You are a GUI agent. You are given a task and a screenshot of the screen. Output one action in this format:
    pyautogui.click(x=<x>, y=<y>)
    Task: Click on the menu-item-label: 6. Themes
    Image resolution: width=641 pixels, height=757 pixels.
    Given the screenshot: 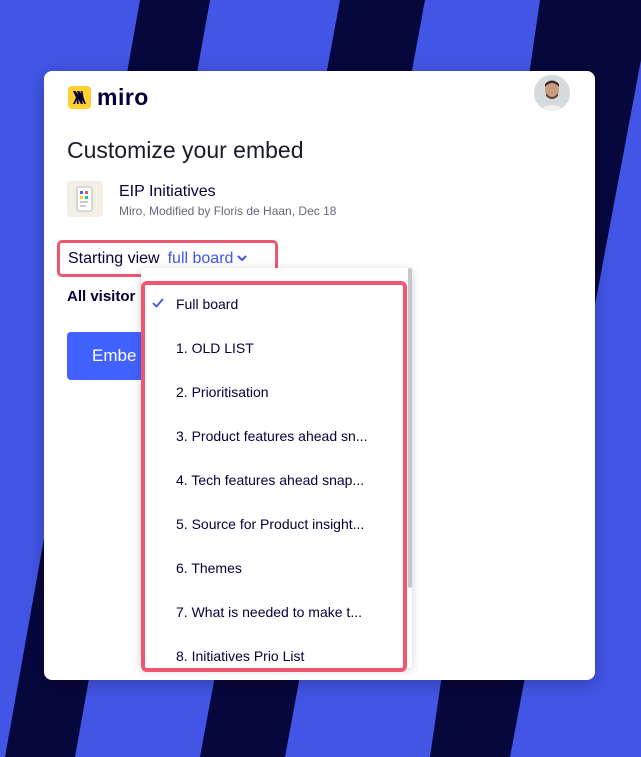 What is the action you would take?
    pyautogui.click(x=209, y=568)
    